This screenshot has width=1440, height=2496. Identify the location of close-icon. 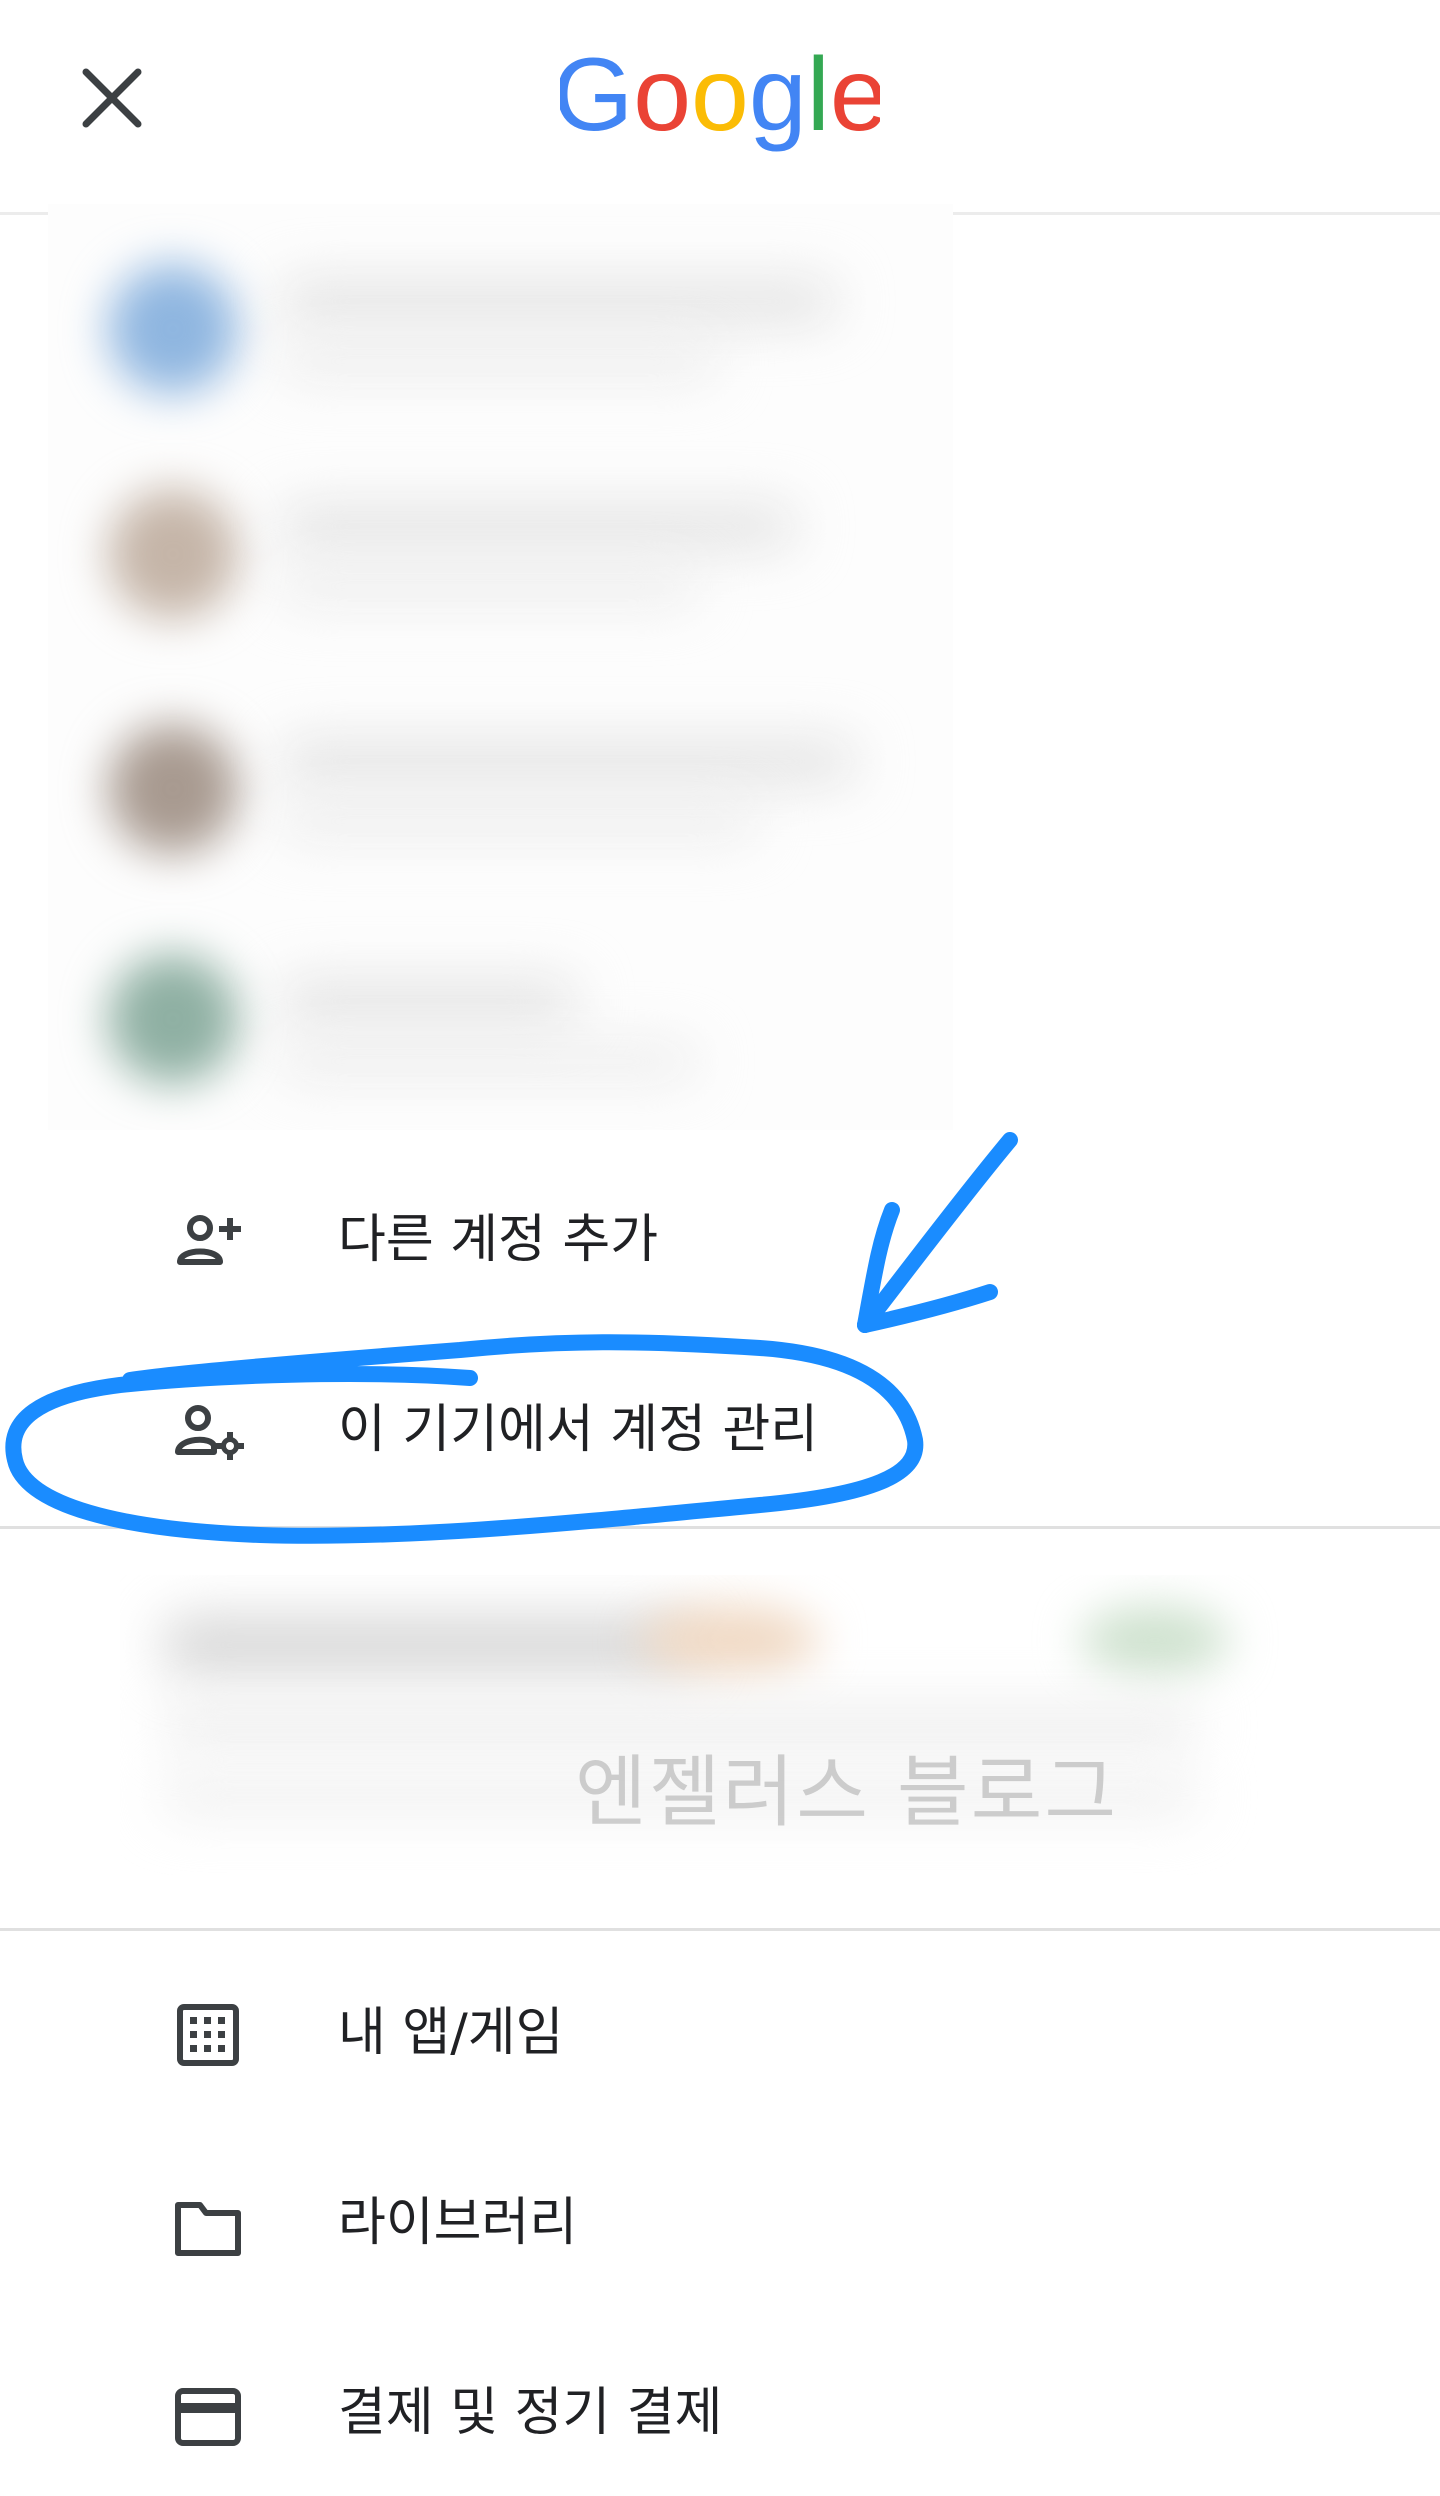
(112, 98).